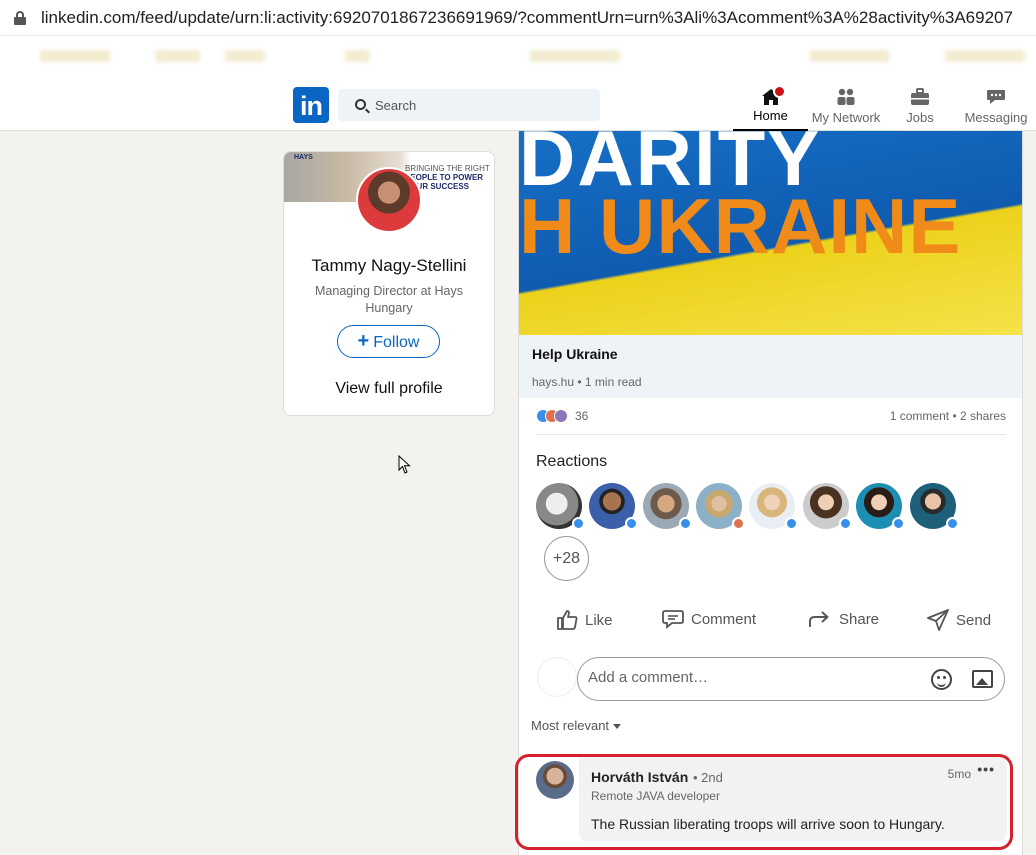  I want to click on follow-button: + Follow, so click(388, 341).